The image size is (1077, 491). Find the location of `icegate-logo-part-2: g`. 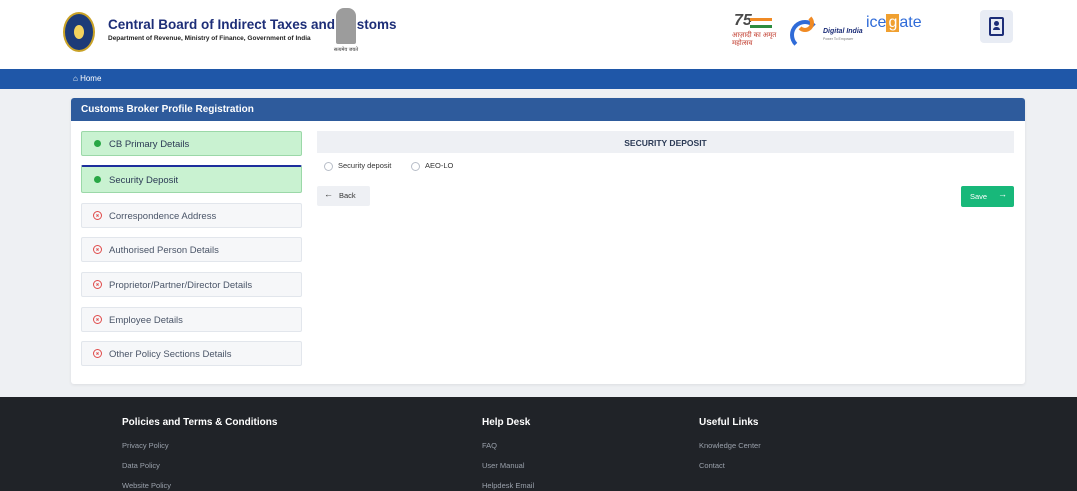

icegate-logo-part-2: g is located at coordinates (893, 23).